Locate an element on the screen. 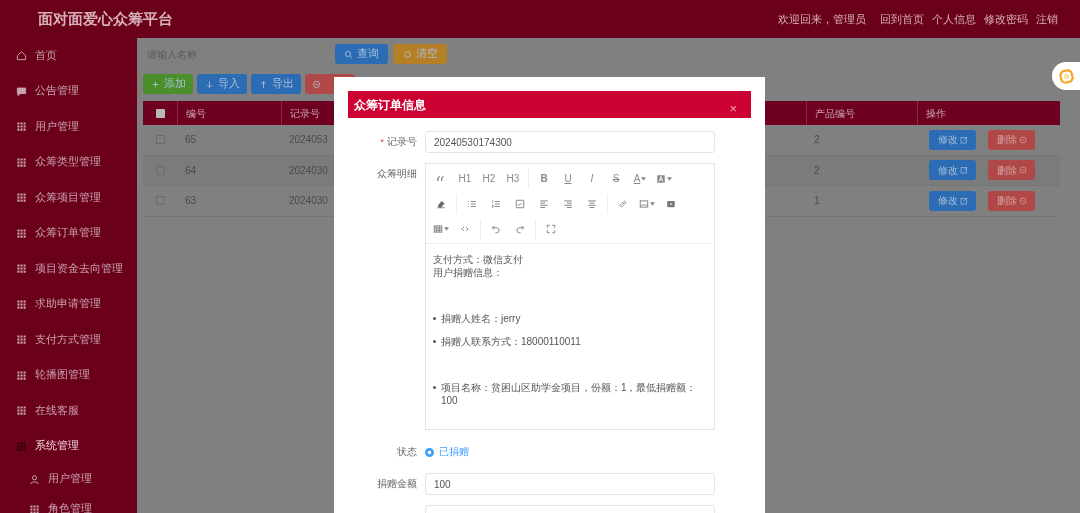 This screenshot has height=513, width=1080. column-header: 产品编号 is located at coordinates (835, 113).